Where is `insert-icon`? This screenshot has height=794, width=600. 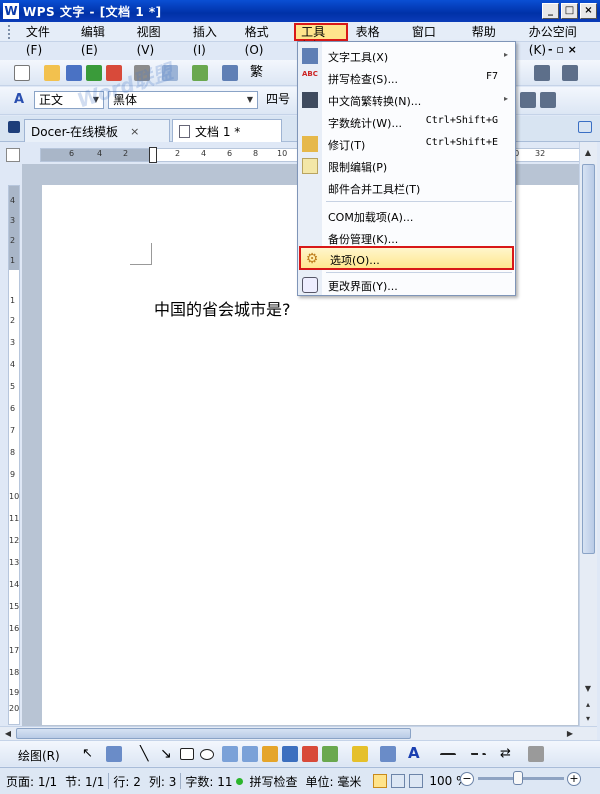
insert-icon is located at coordinates (200, 73).